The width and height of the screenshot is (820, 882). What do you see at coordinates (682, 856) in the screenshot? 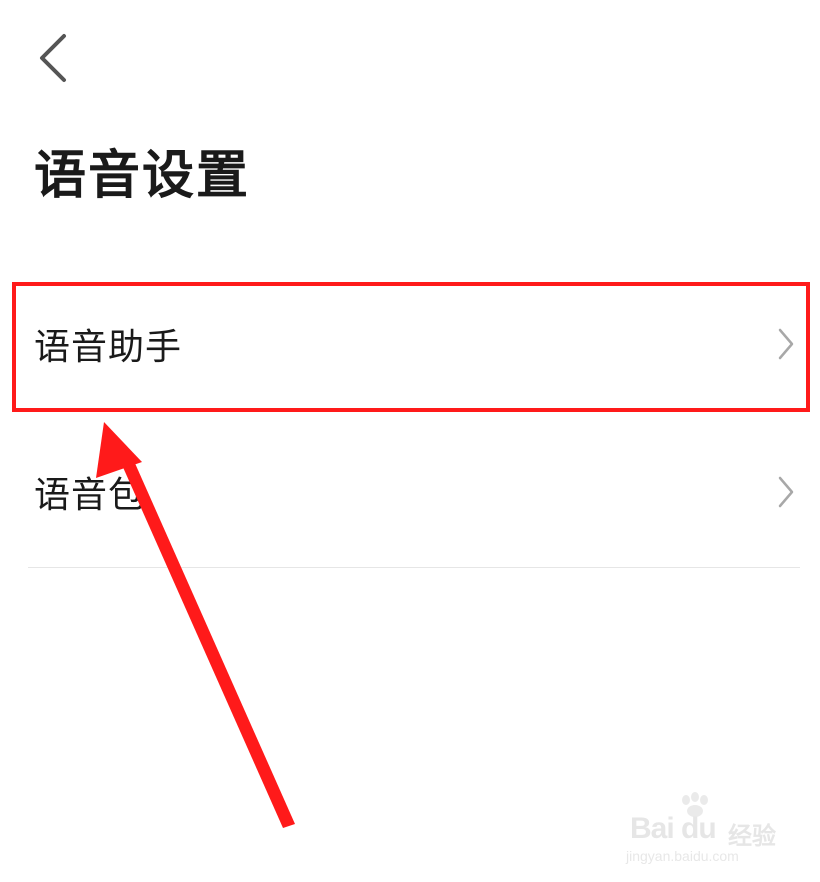
I see `watermark-url: jingyan.baidu.com` at bounding box center [682, 856].